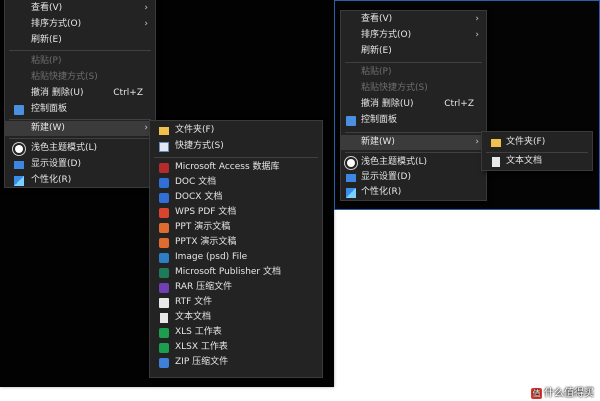 Image resolution: width=600 pixels, height=401 pixels. I want to click on watermark-badge: 值, so click(536, 393).